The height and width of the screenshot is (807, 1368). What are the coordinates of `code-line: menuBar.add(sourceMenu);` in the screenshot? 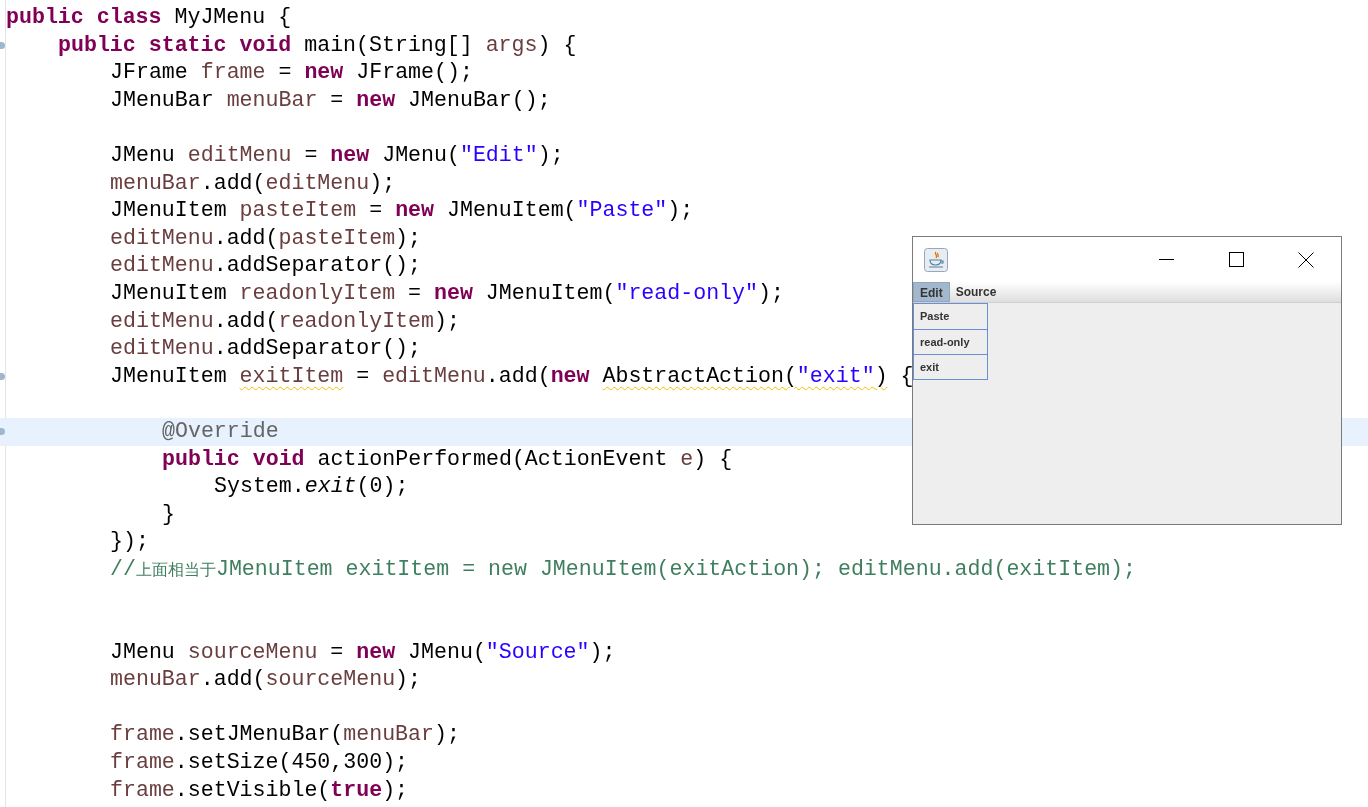 It's located at (266, 679).